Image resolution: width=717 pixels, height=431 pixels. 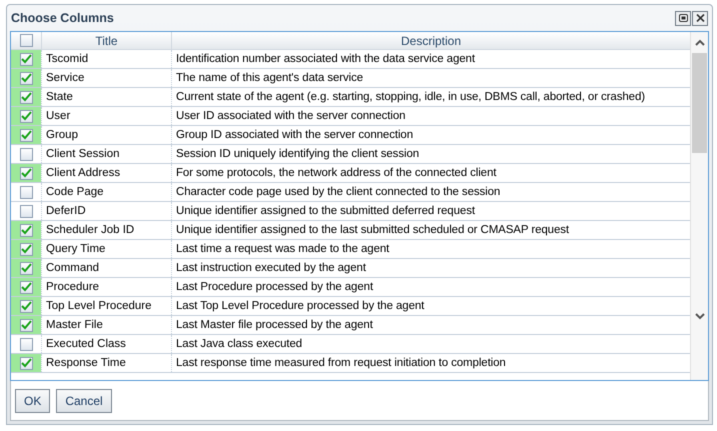 I want to click on title-cell: Scheduler Job ID, so click(x=106, y=230).